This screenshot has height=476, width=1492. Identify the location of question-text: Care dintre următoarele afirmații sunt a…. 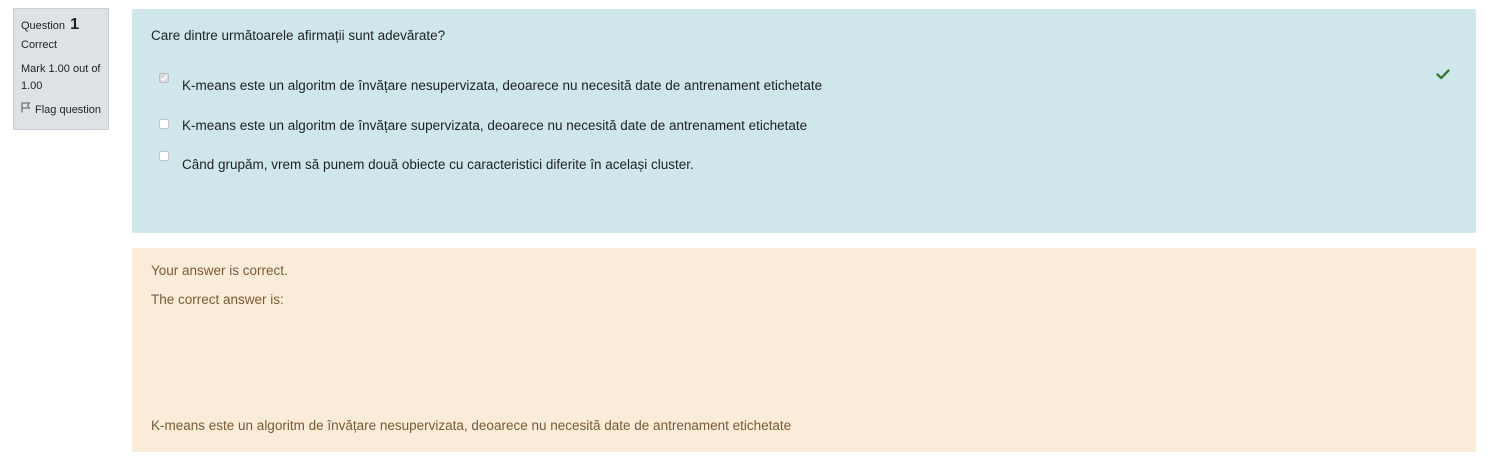
(298, 35).